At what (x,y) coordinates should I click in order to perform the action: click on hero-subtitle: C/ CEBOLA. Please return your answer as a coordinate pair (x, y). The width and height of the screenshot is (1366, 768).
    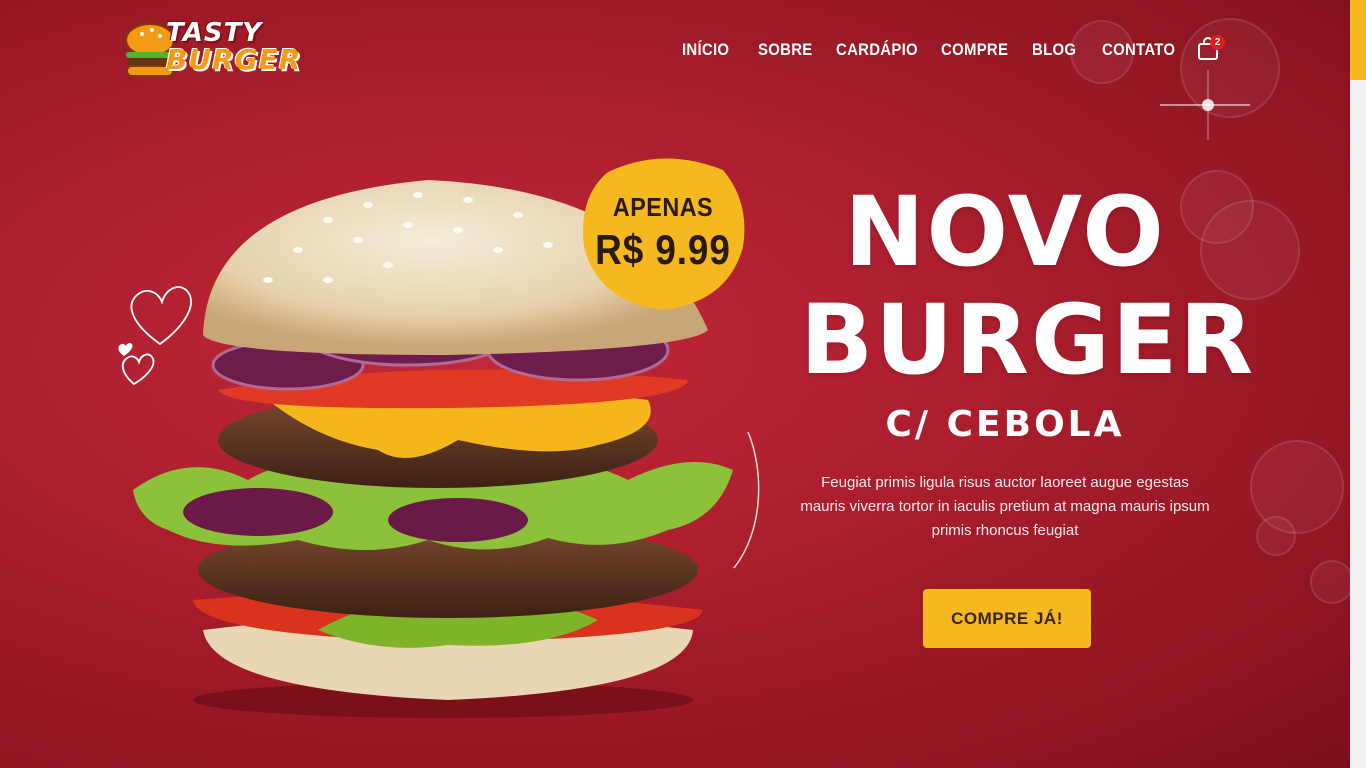
    Looking at the image, I should click on (1005, 424).